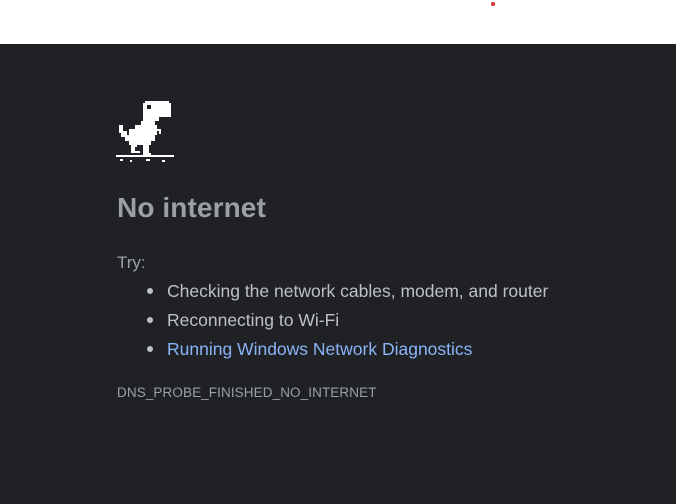 This screenshot has height=504, width=676. I want to click on red-dot, so click(493, 4).